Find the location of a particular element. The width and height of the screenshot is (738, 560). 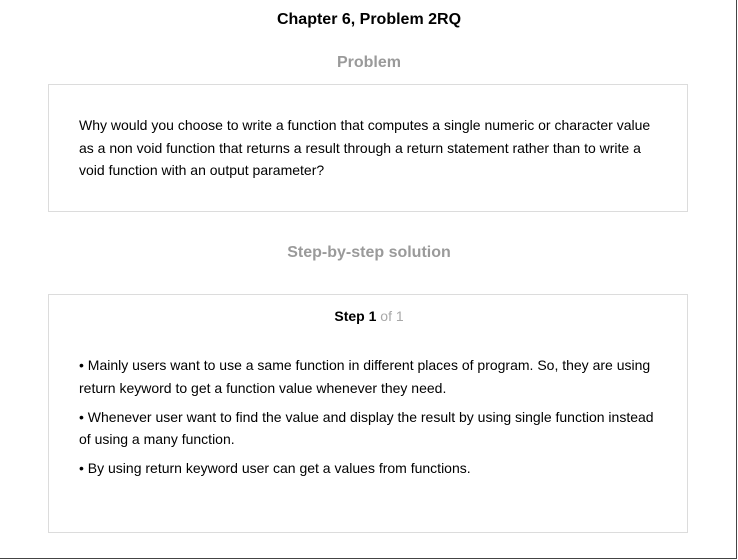

step-indicator: Step 1 of 1 is located at coordinates (369, 316).